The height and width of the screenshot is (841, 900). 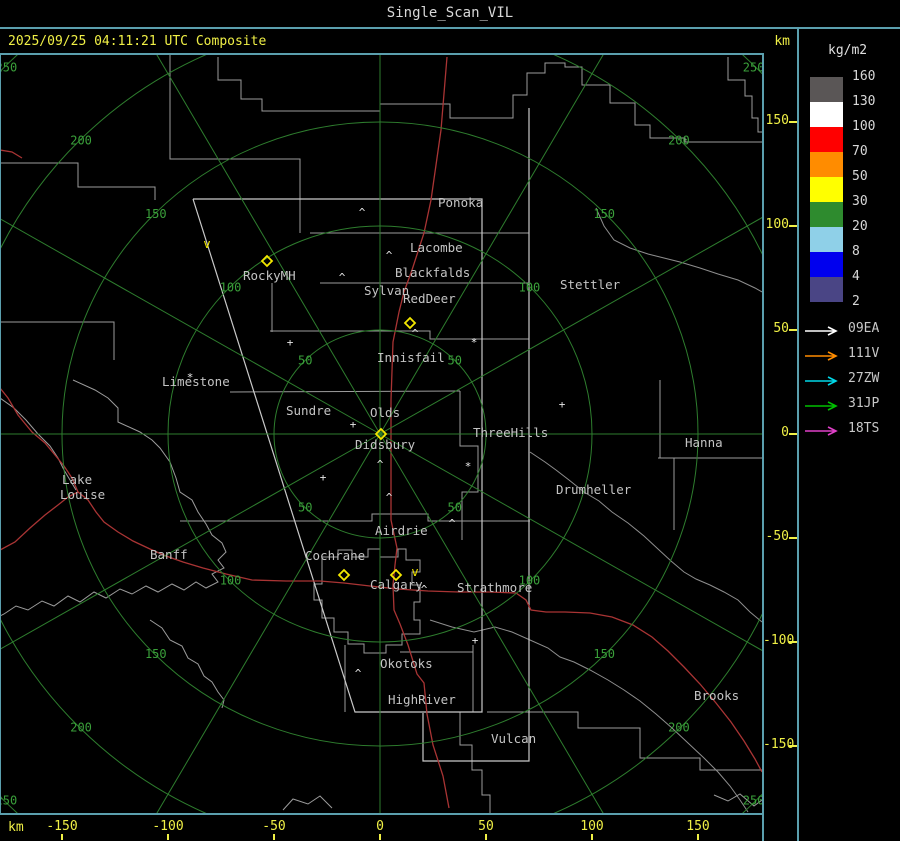 I want to click on place-label: Cochrane, so click(x=335, y=555).